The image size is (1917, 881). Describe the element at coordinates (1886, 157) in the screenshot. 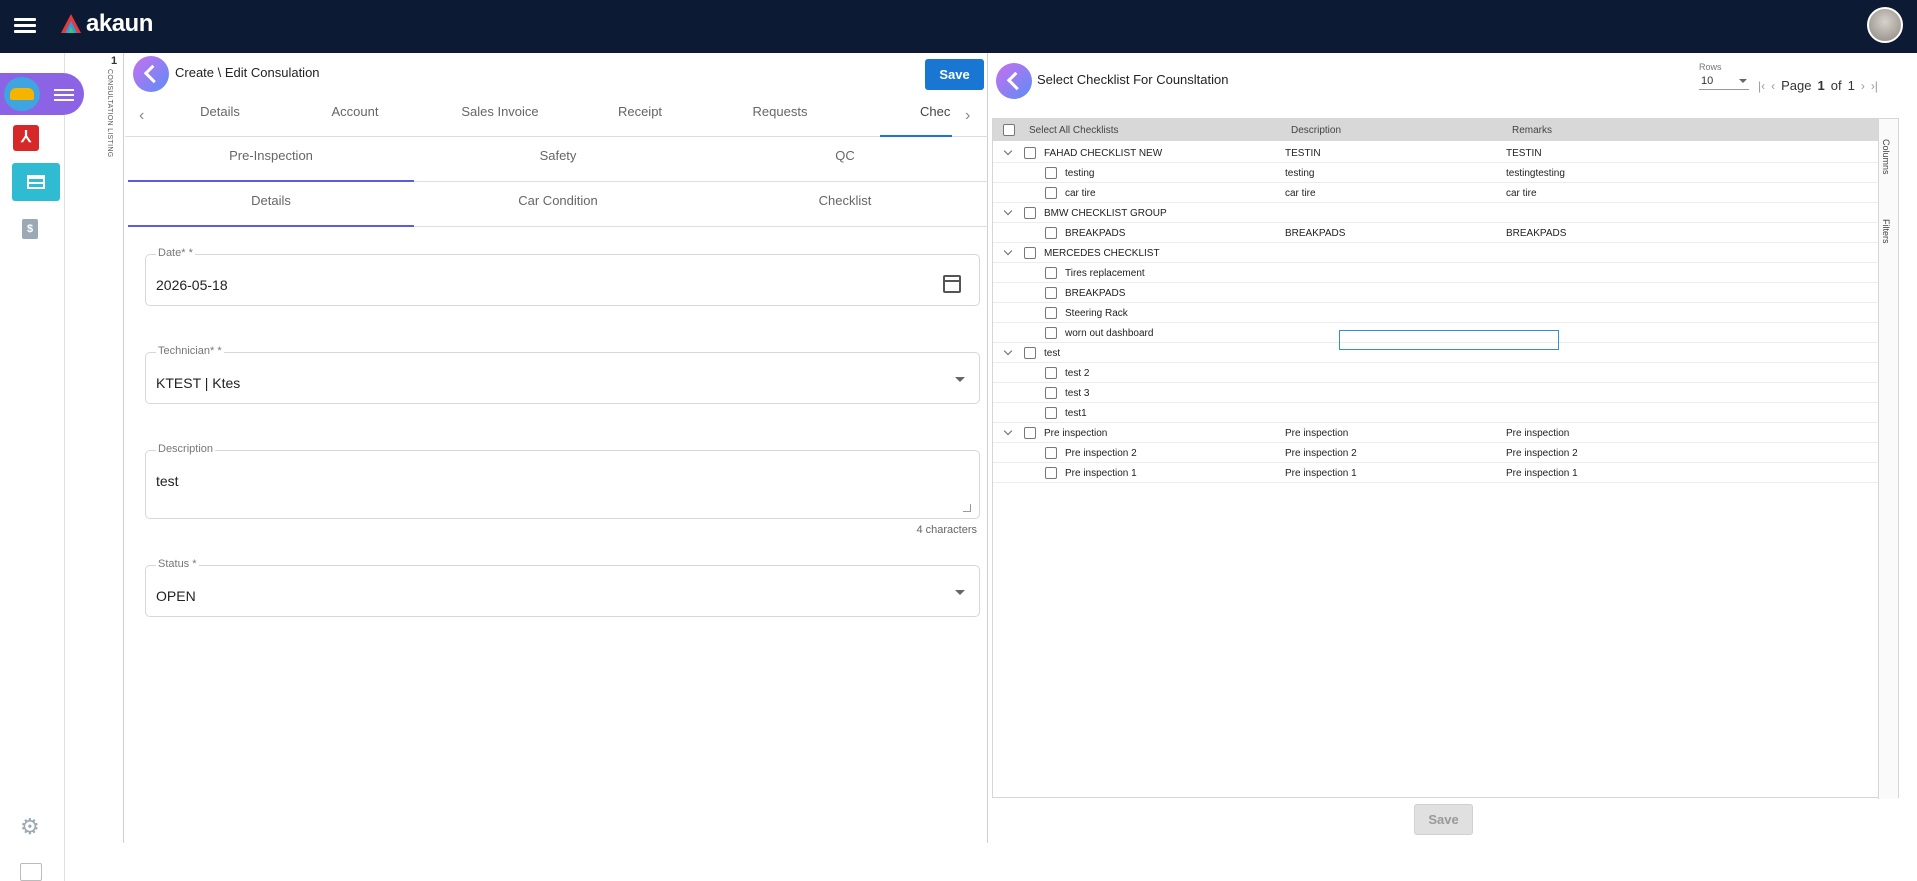

I see `columns-tool-tab: Columns` at that location.